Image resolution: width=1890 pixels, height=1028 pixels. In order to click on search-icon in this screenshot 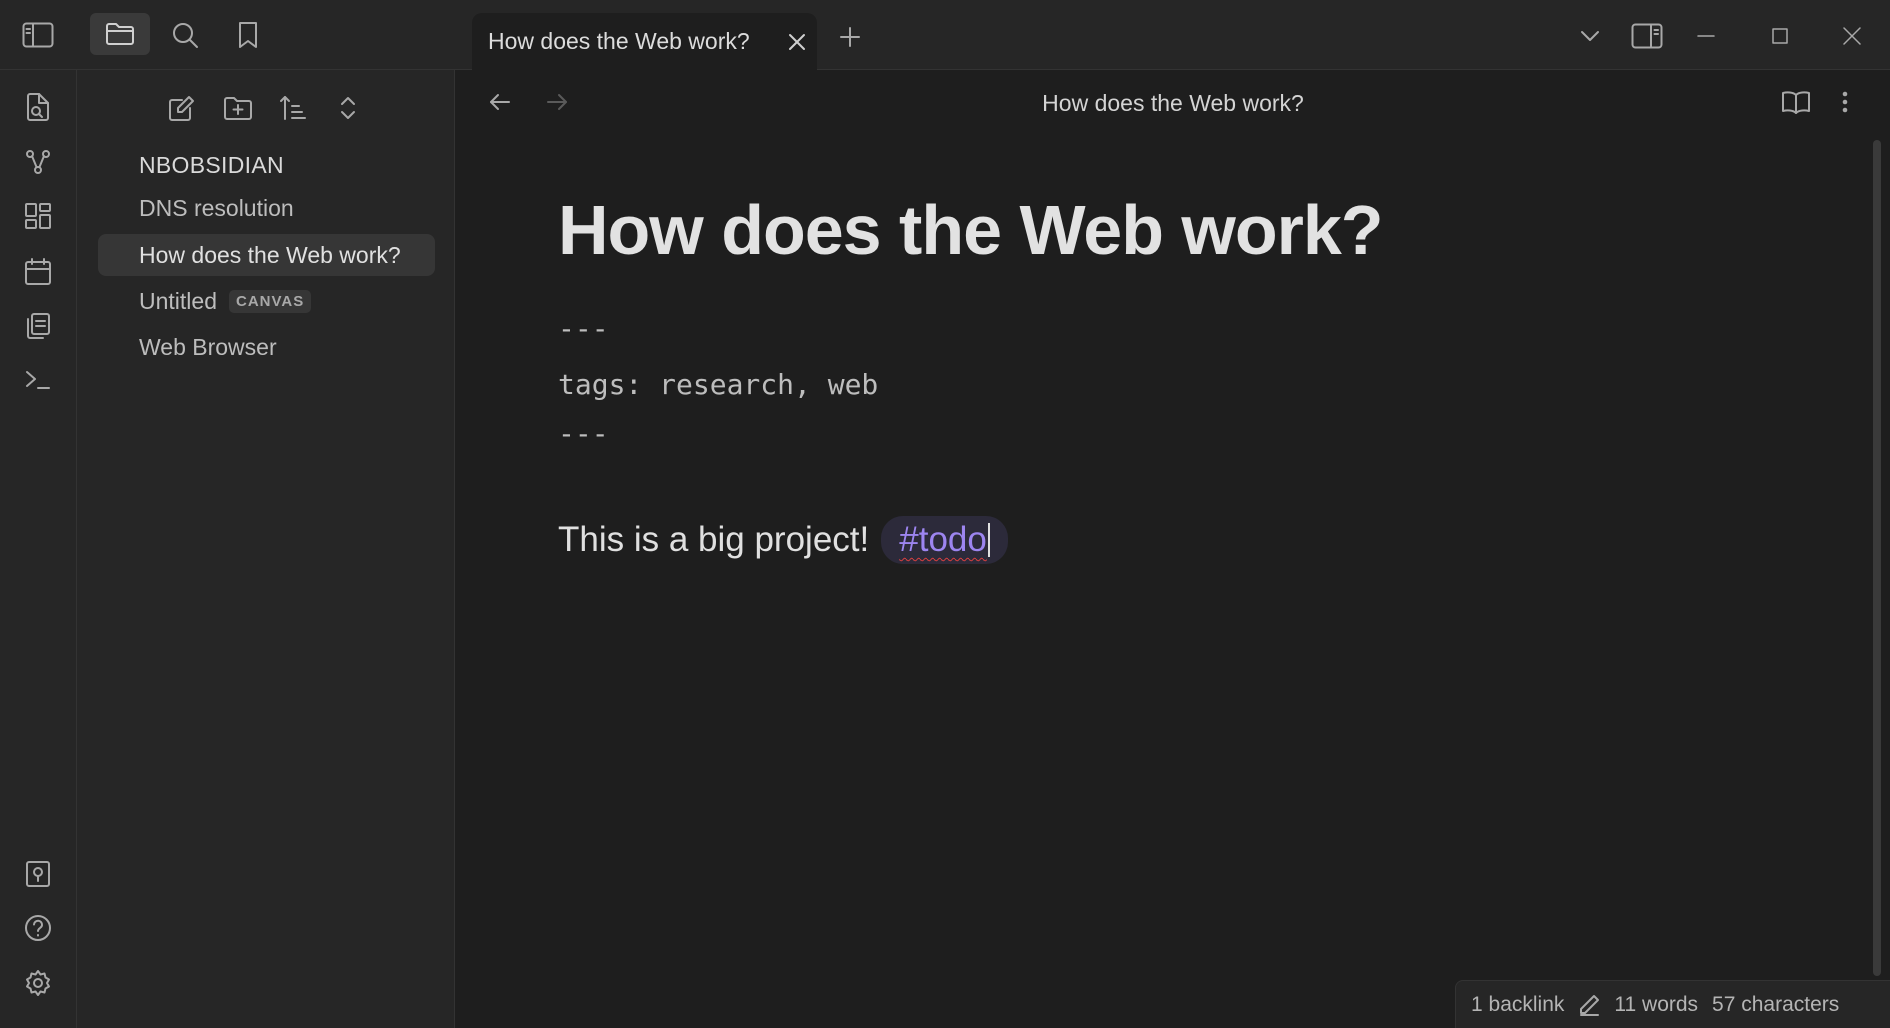, I will do `click(185, 35)`.